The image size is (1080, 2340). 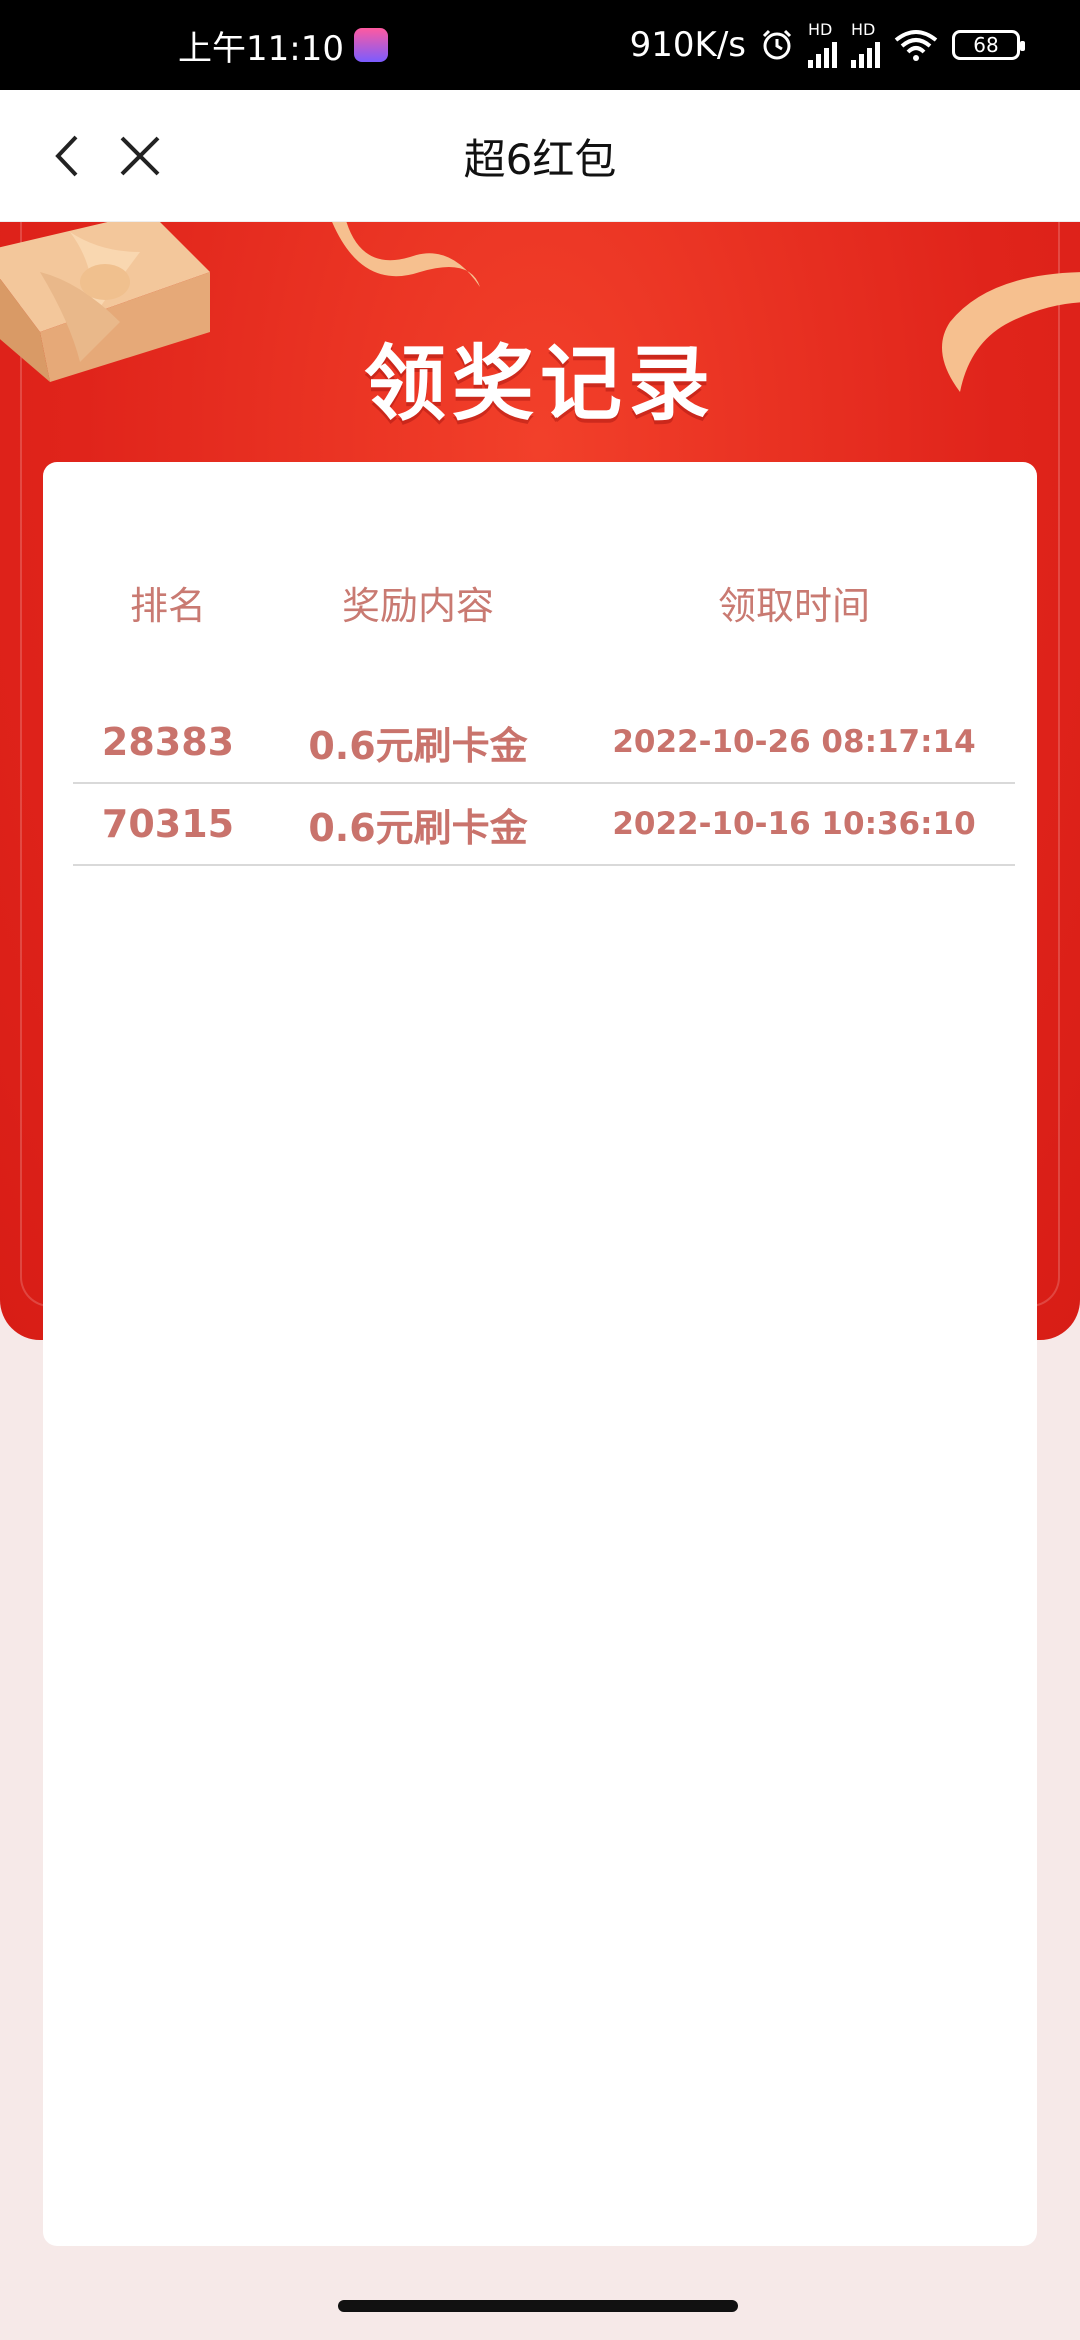 I want to click on alarm-icon, so click(x=777, y=44).